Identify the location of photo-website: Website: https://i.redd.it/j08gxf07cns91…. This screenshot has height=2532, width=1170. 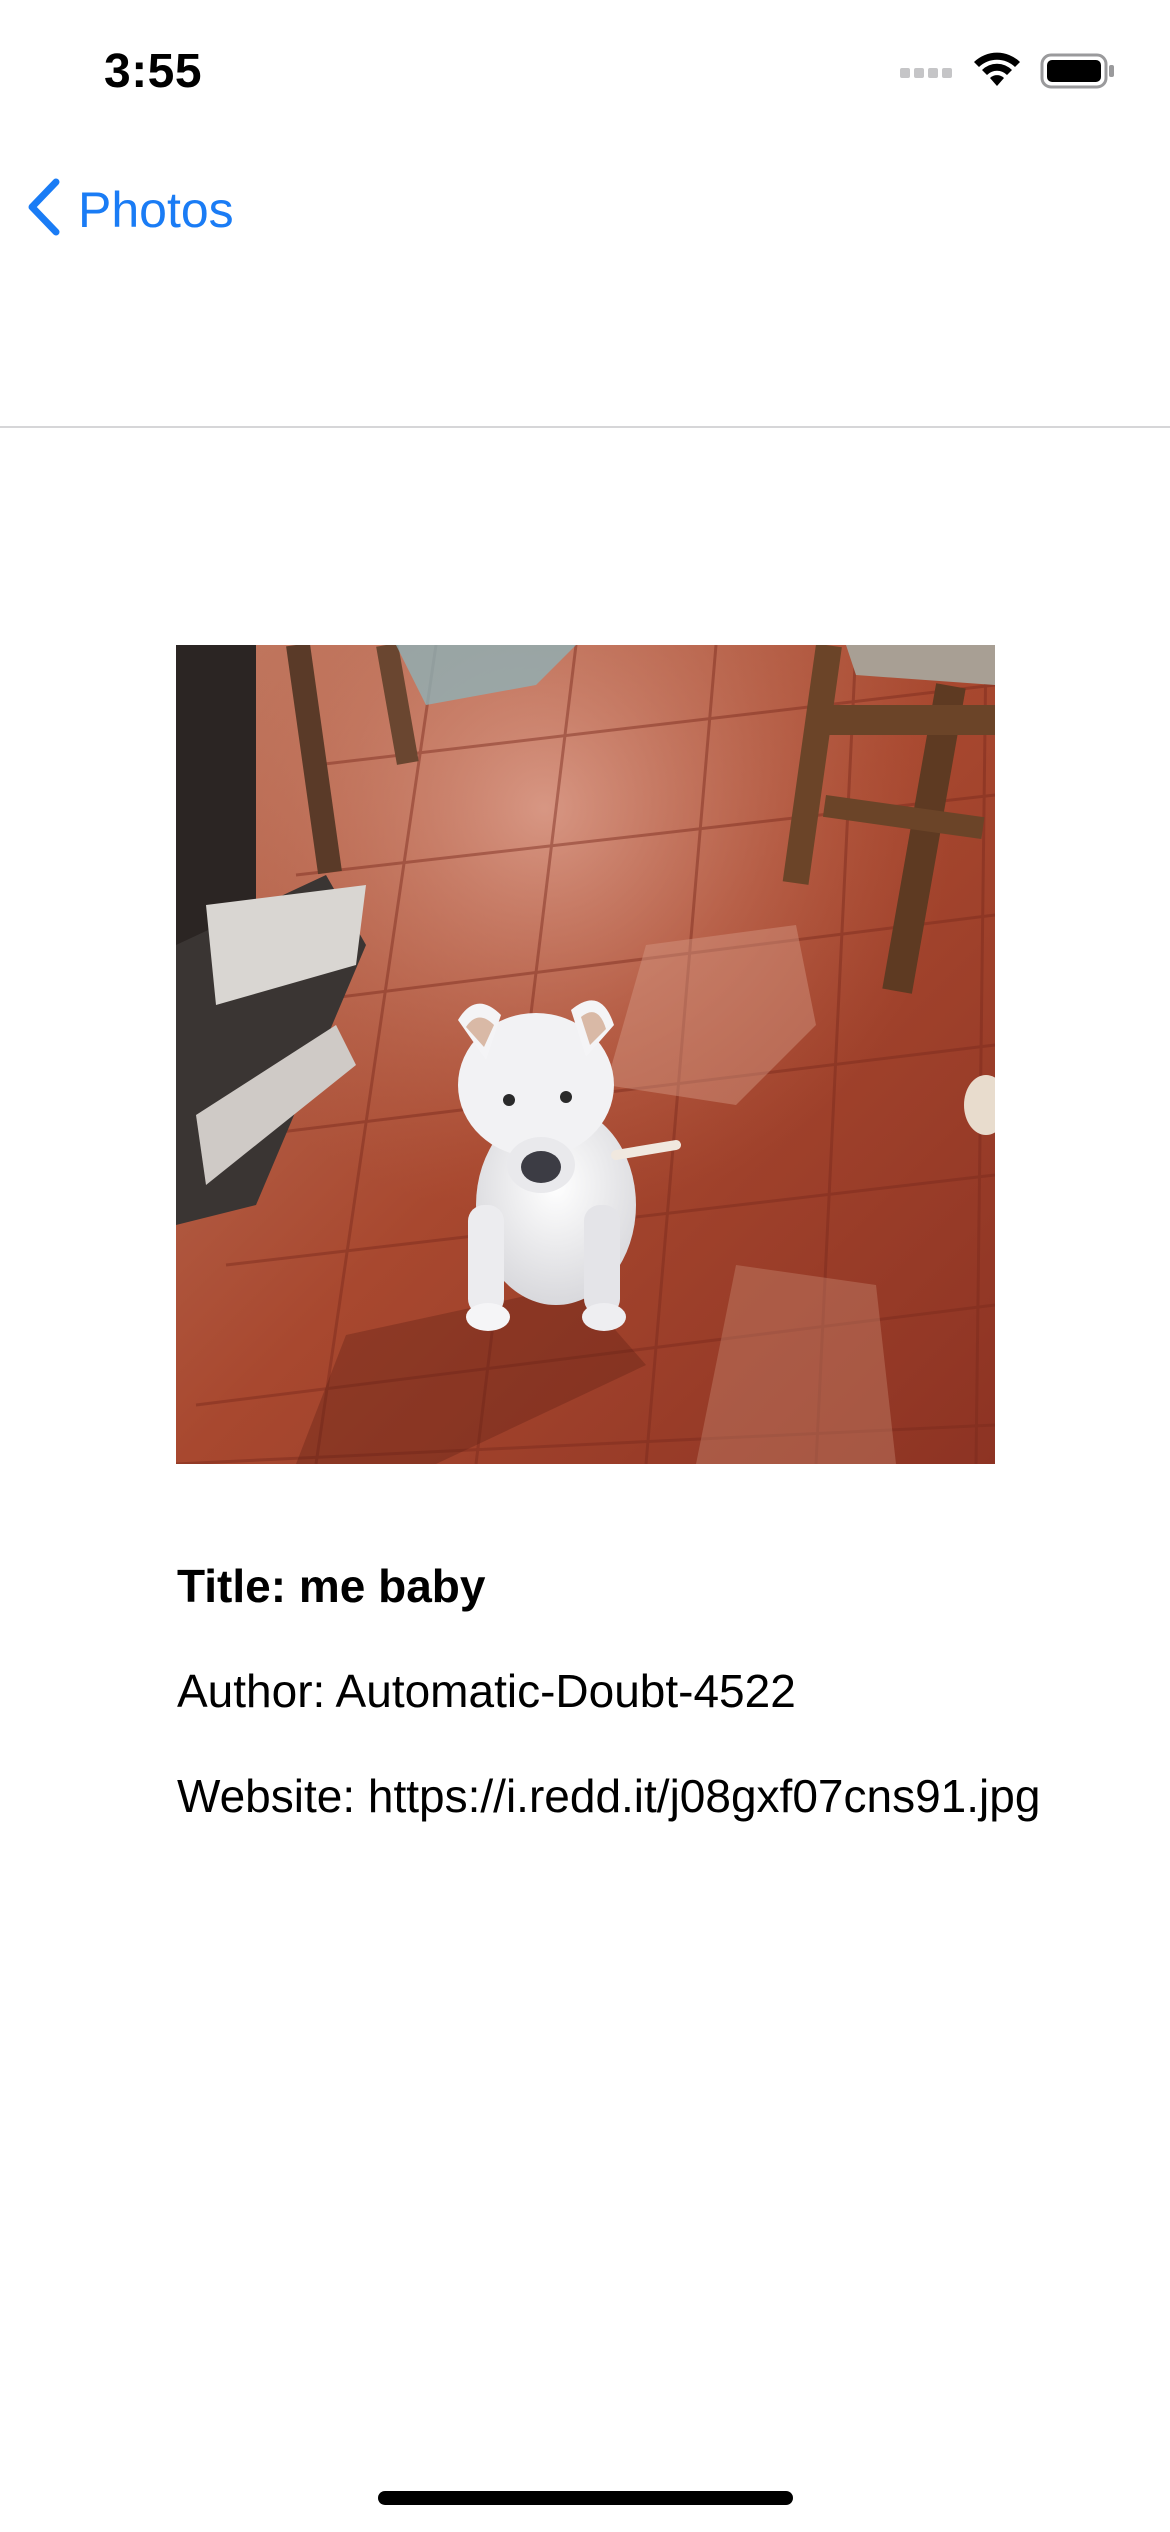
(667, 1796).